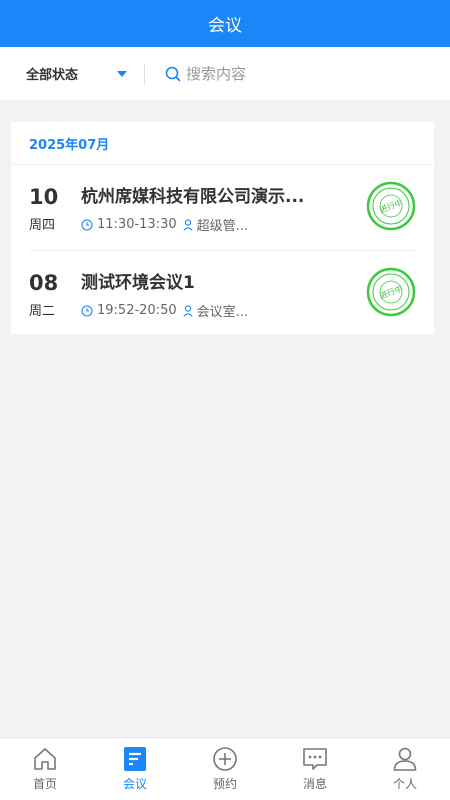 Image resolution: width=450 pixels, height=800 pixels. I want to click on meeting-date: 10 周四, so click(49, 209).